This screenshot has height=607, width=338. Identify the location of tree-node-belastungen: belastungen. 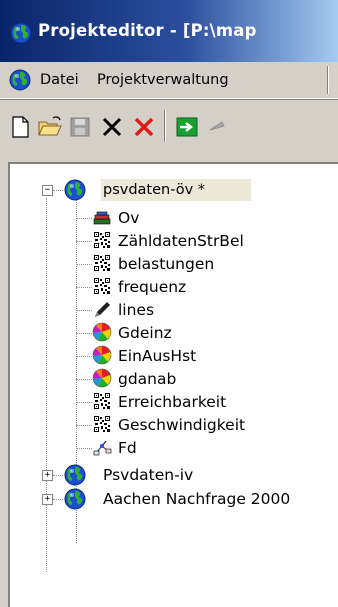
(174, 264).